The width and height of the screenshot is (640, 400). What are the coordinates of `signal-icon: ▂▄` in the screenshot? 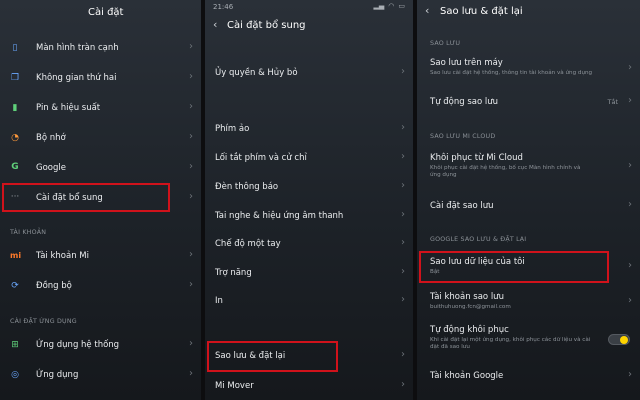 It's located at (379, 6).